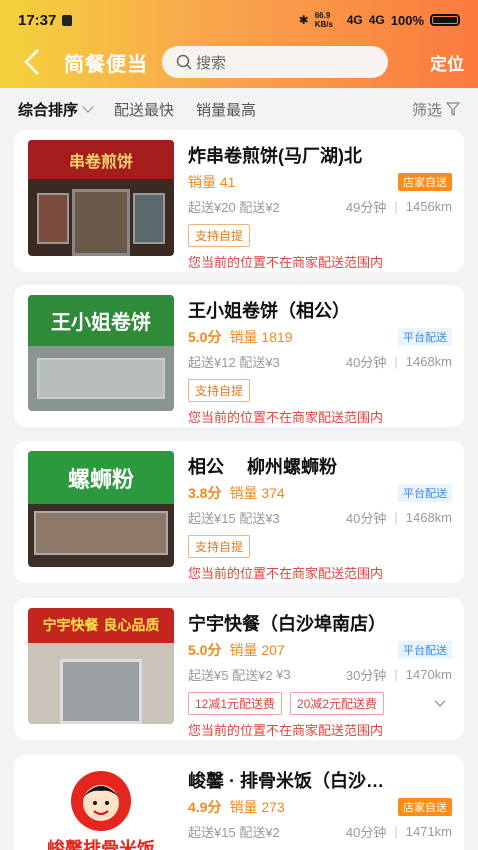  What do you see at coordinates (303, 20) in the screenshot?
I see `bluetooth-icon: ✱` at bounding box center [303, 20].